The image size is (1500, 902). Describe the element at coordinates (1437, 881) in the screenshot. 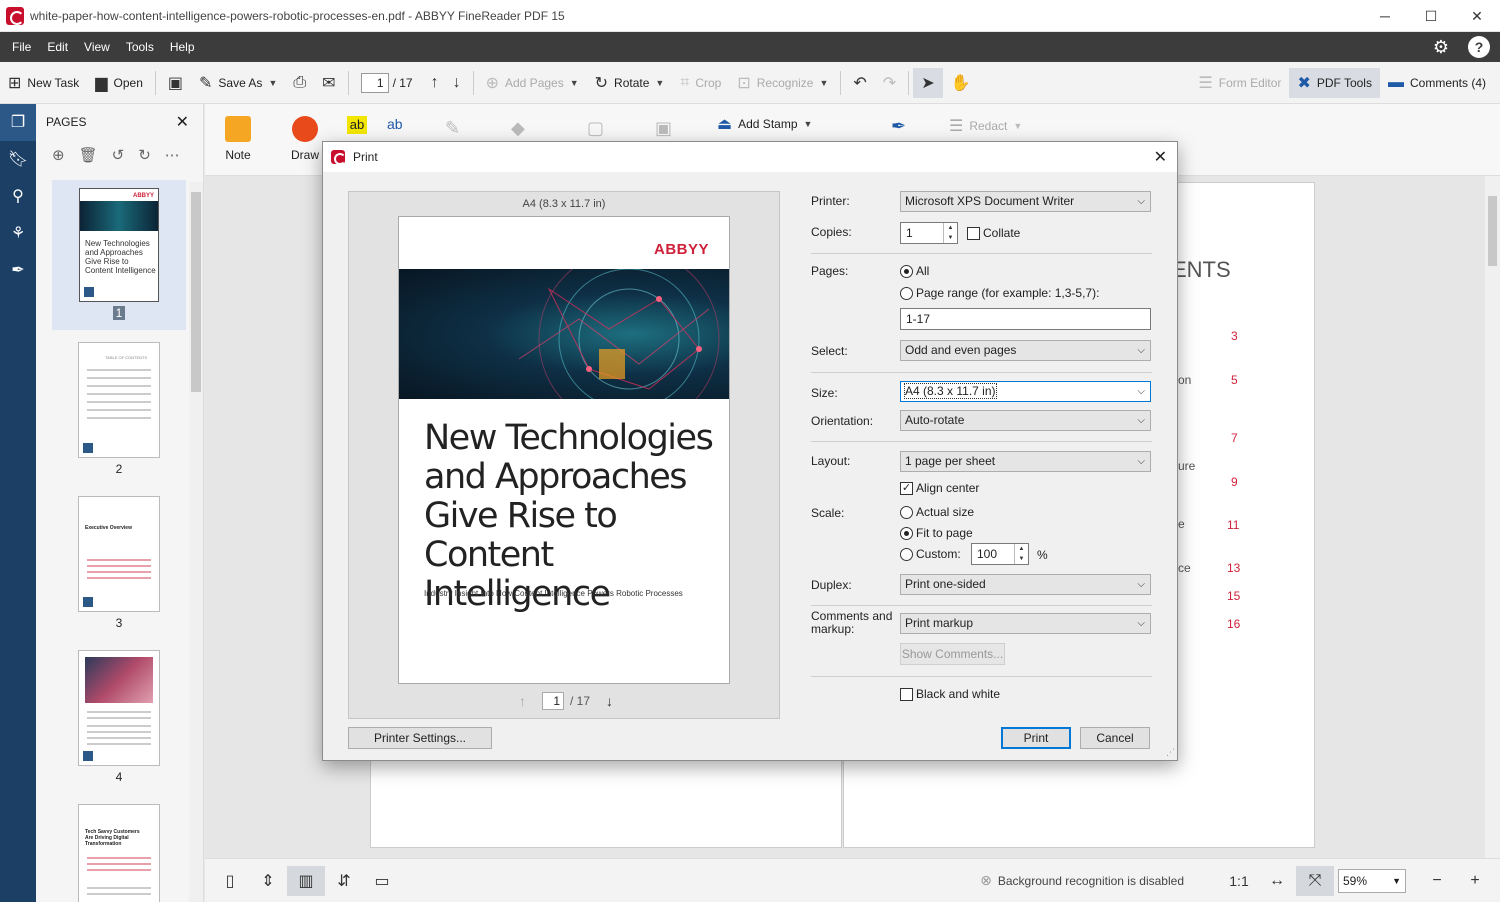

I see `zoom-out-icon: −` at that location.